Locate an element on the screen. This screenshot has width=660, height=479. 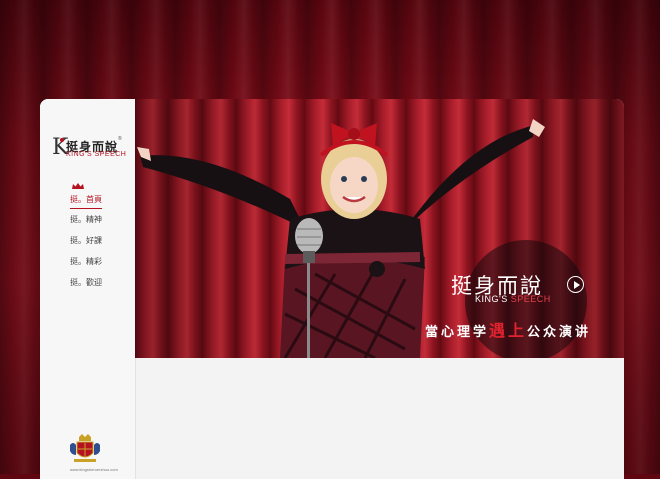
hero-subtitle-en-part1: KING'S is located at coordinates (493, 299).